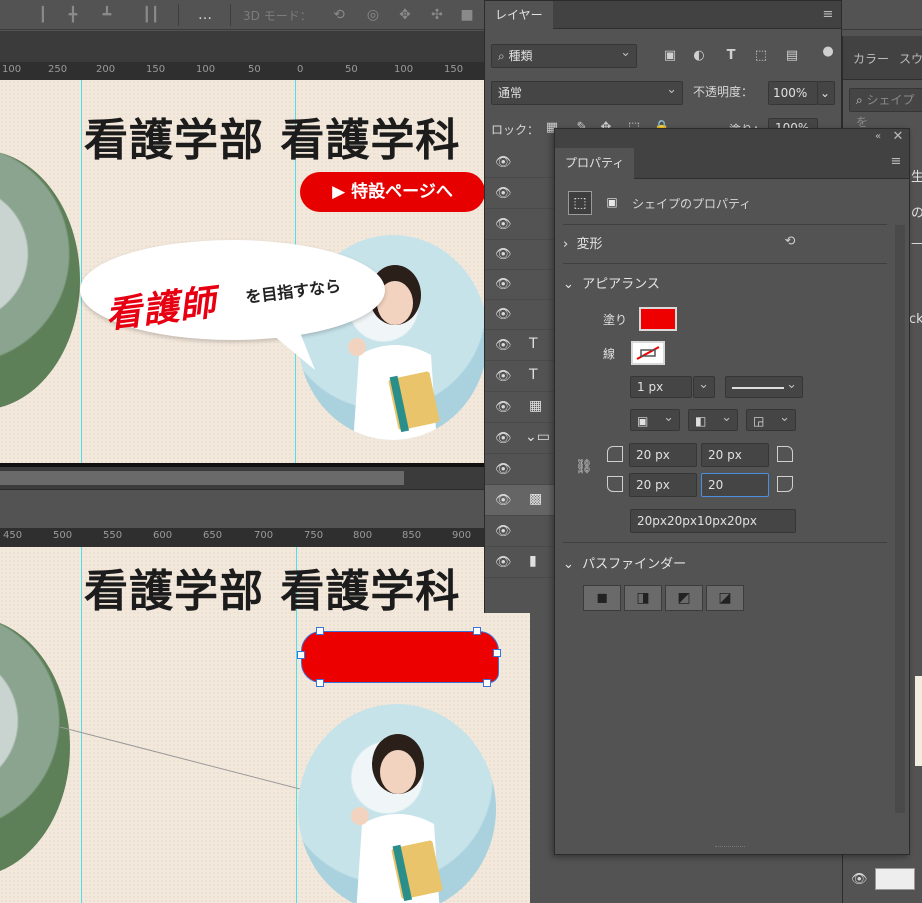 The height and width of the screenshot is (903, 922). What do you see at coordinates (520, 438) in the screenshot?
I see `layer-row: 👁 ⌄▭` at bounding box center [520, 438].